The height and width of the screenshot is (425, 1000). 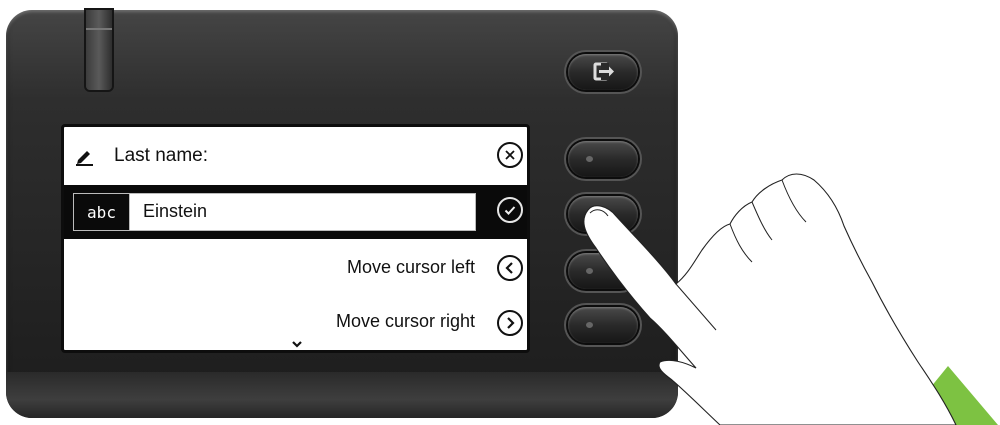 What do you see at coordinates (161, 155) in the screenshot?
I see `page-title: Last name:` at bounding box center [161, 155].